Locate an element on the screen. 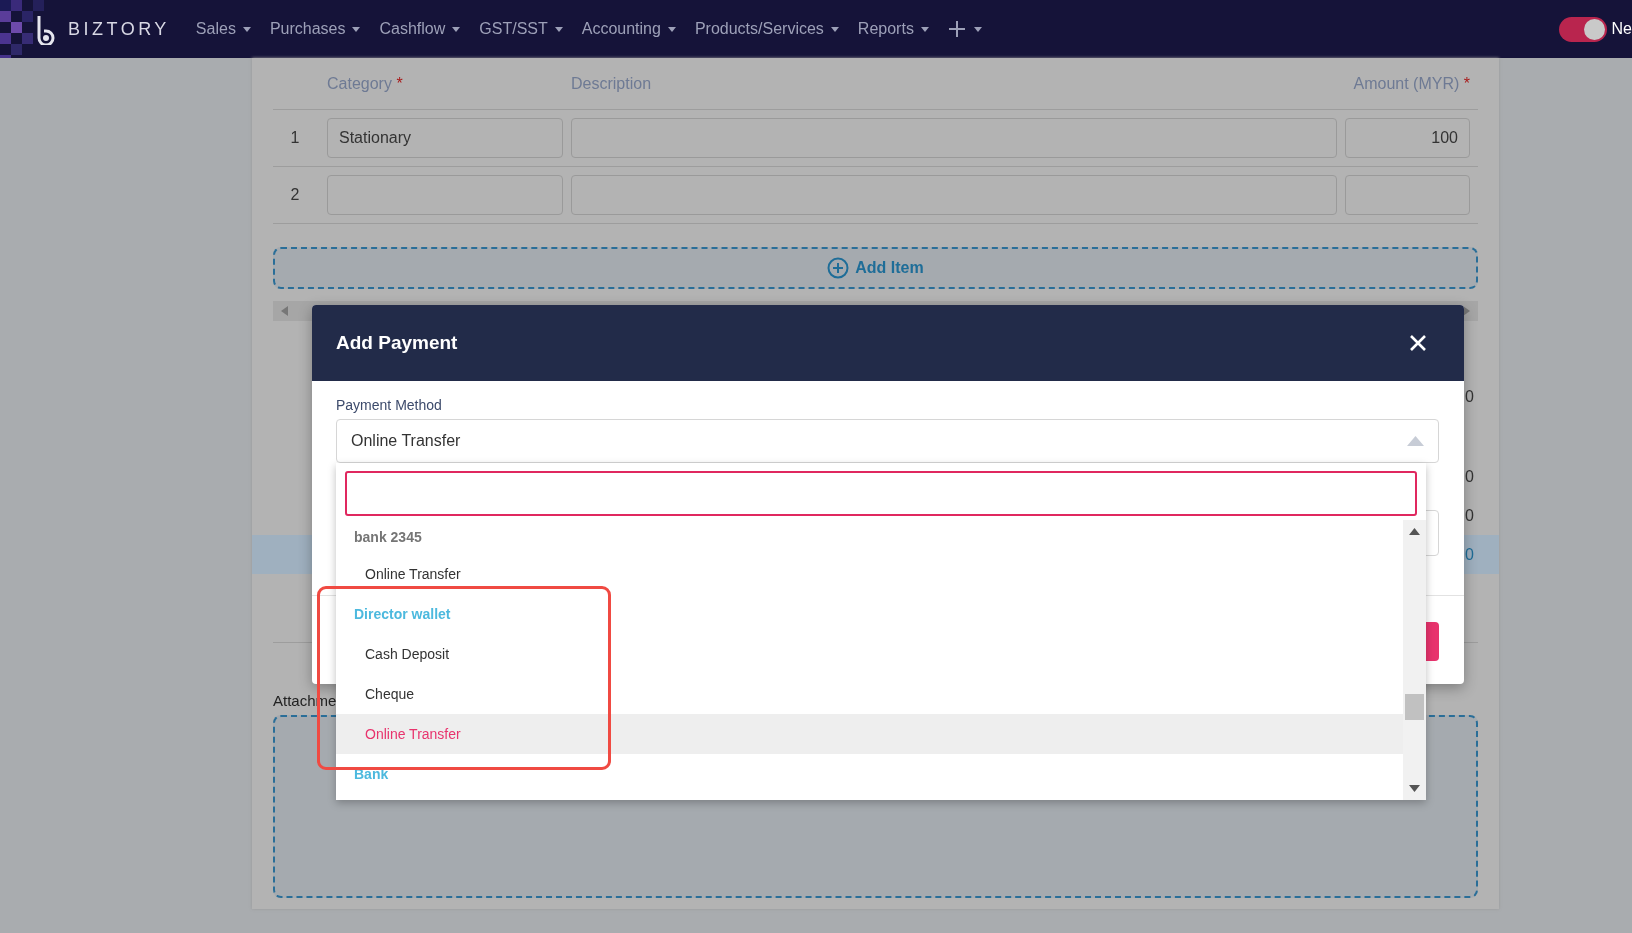 The height and width of the screenshot is (933, 1632). option-group-label: bank 2345 is located at coordinates (388, 537).